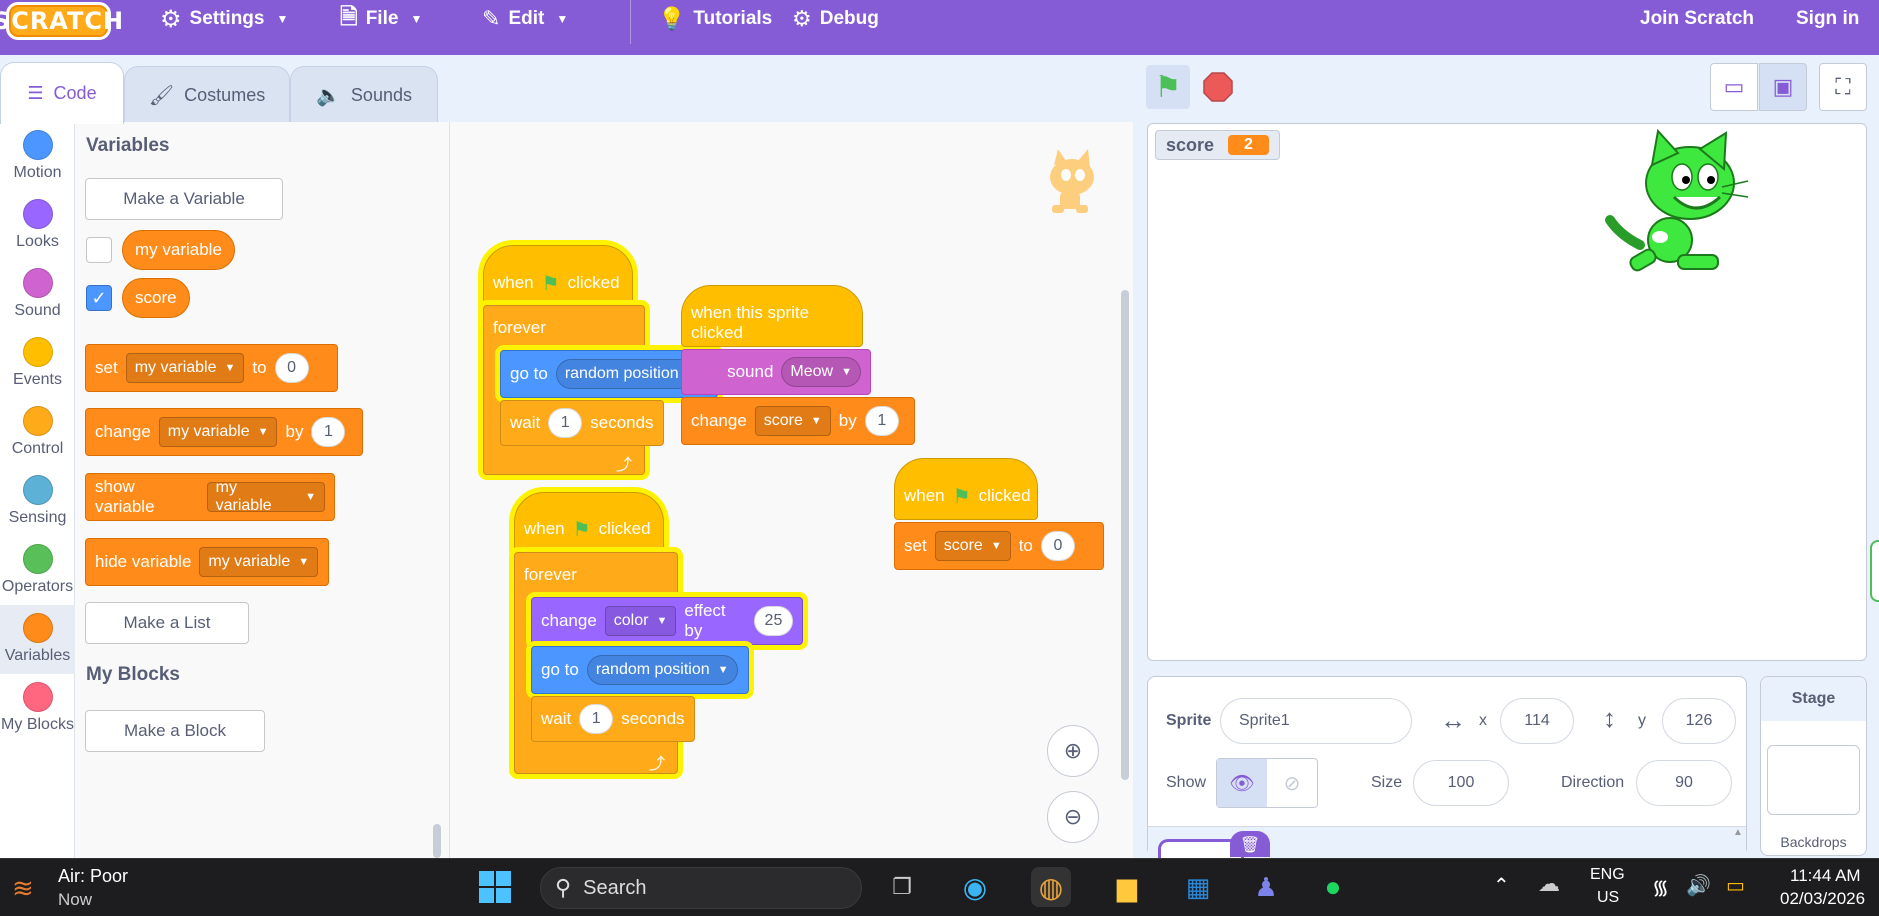 This screenshot has height=916, width=1879. Describe the element at coordinates (835, 19) in the screenshot. I see `debug-button: ⚙ Debug` at that location.